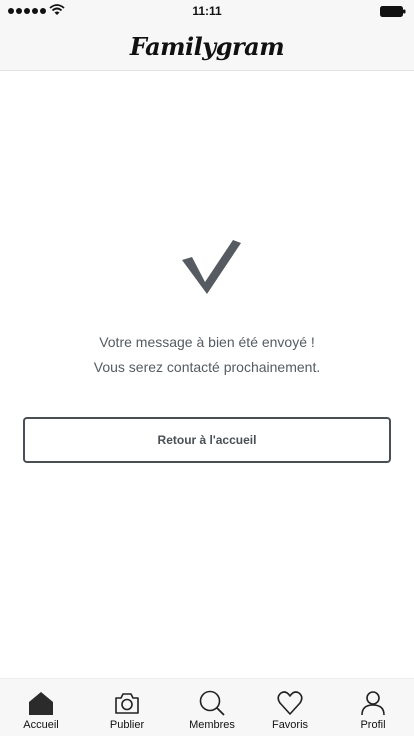 The height and width of the screenshot is (736, 414). I want to click on bottom-tab-bar: Accueil Publier Membres Favoris Profil, so click(207, 707).